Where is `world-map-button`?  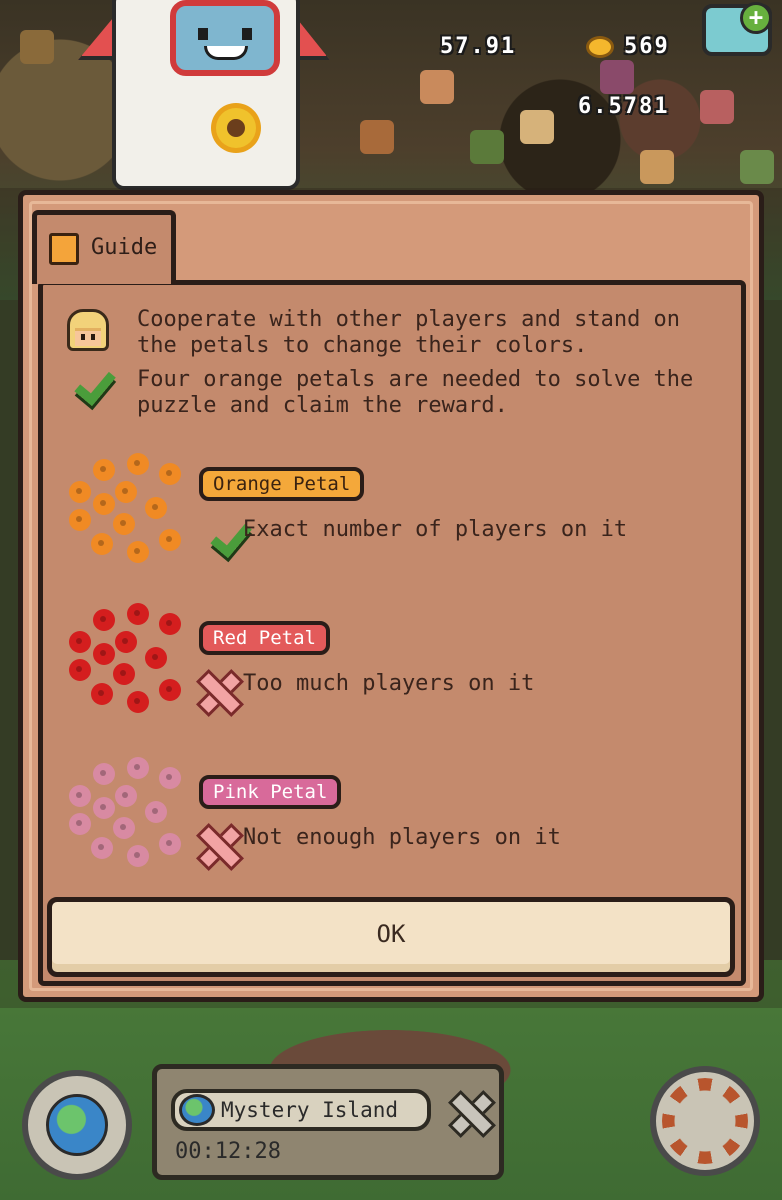 world-map-button is located at coordinates (77, 1125).